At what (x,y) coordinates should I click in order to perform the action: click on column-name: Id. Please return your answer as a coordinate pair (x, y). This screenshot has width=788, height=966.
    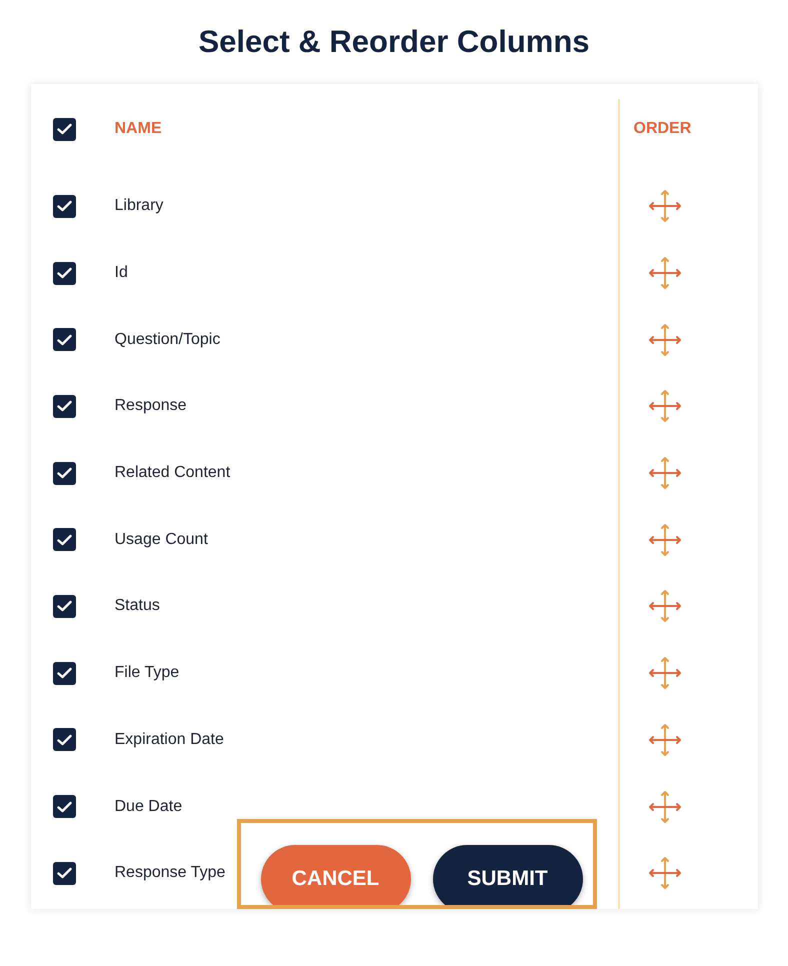
    Looking at the image, I should click on (121, 273).